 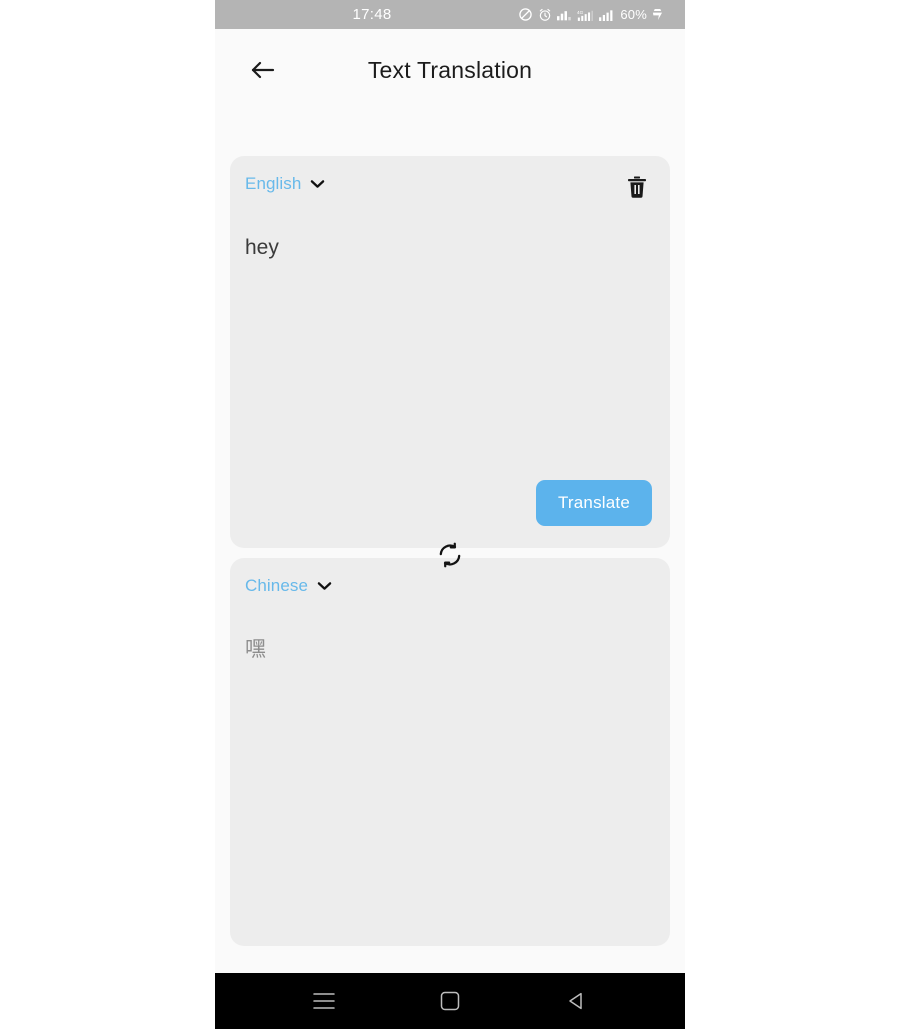 I want to click on home-icon, so click(x=450, y=1001).